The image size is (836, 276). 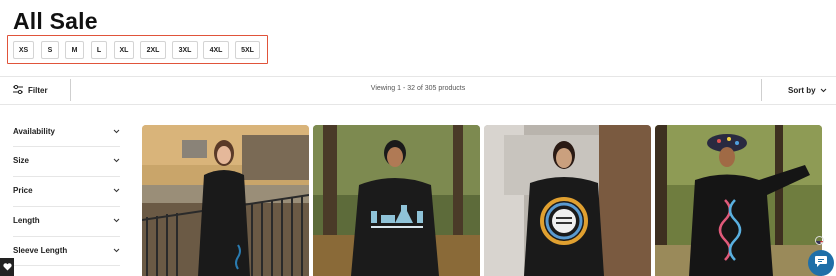 I want to click on facet-size: Size, so click(x=66, y=160).